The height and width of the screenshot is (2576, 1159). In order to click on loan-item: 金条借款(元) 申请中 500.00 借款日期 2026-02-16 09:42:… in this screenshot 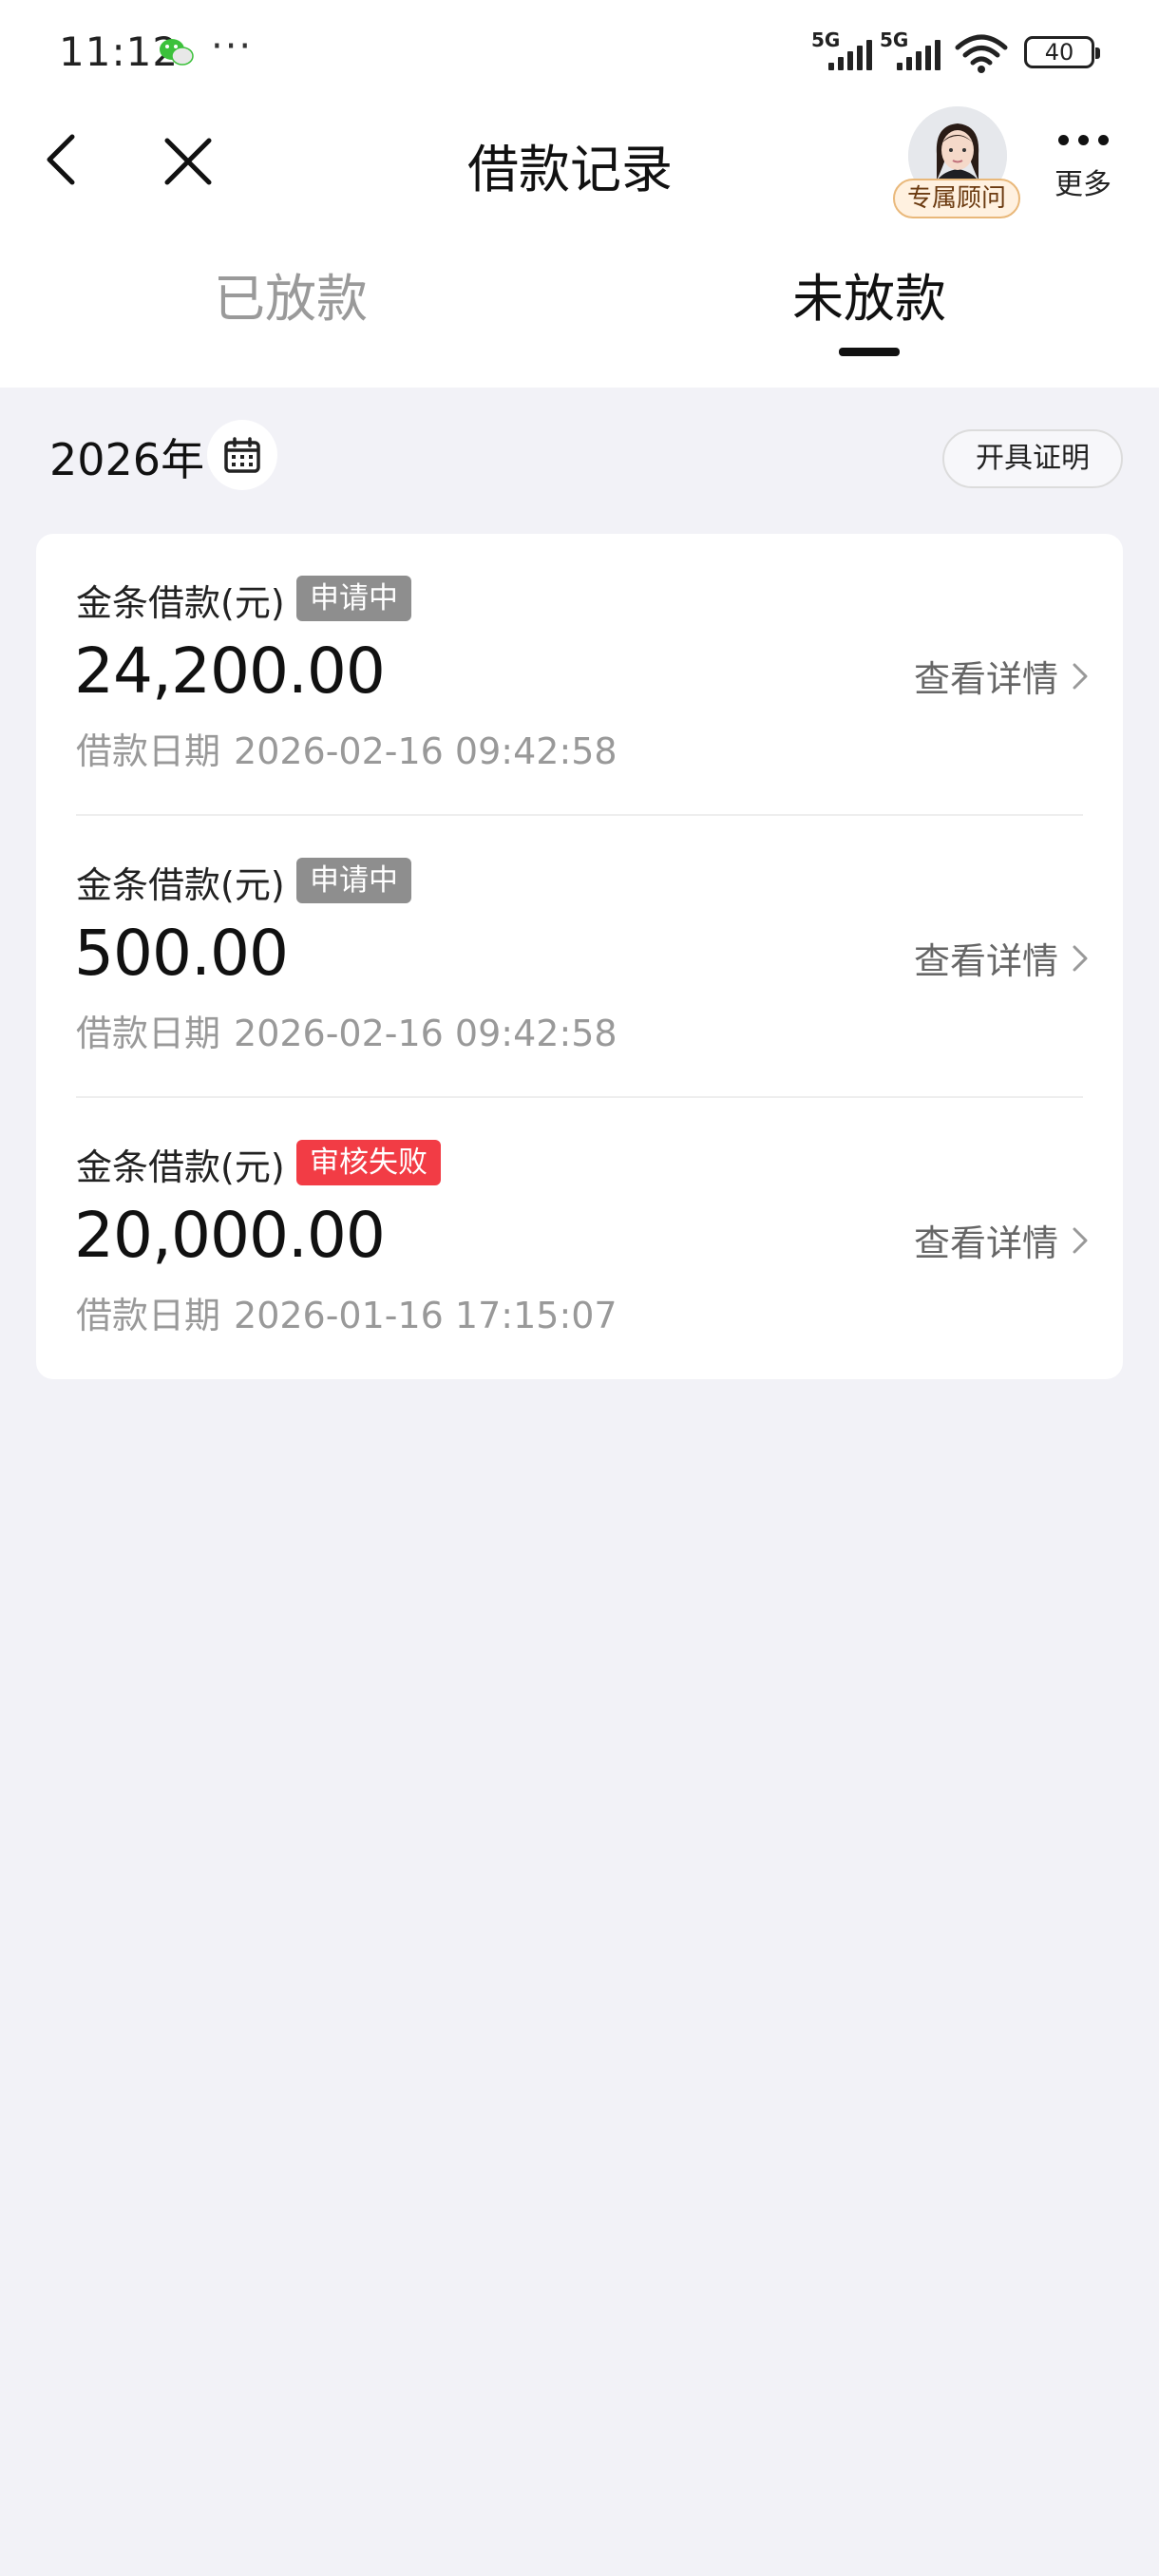, I will do `click(579, 956)`.